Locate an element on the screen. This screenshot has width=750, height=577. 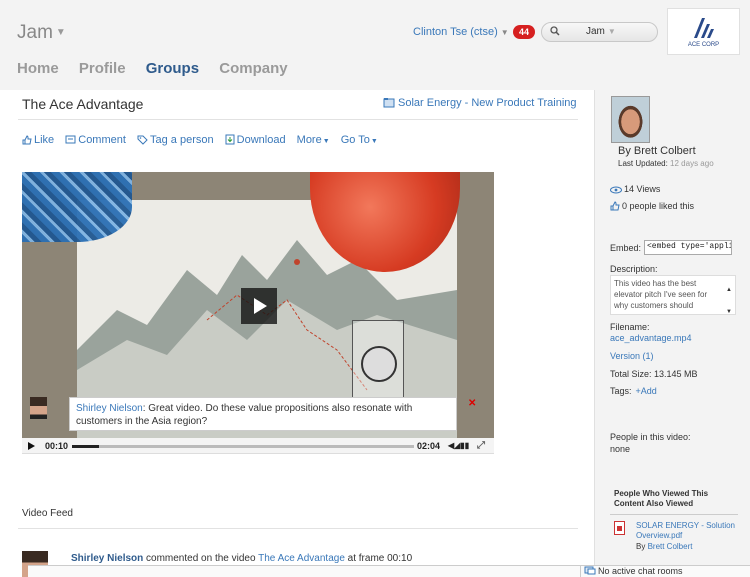
nav-groups: Groups is located at coordinates (172, 68).